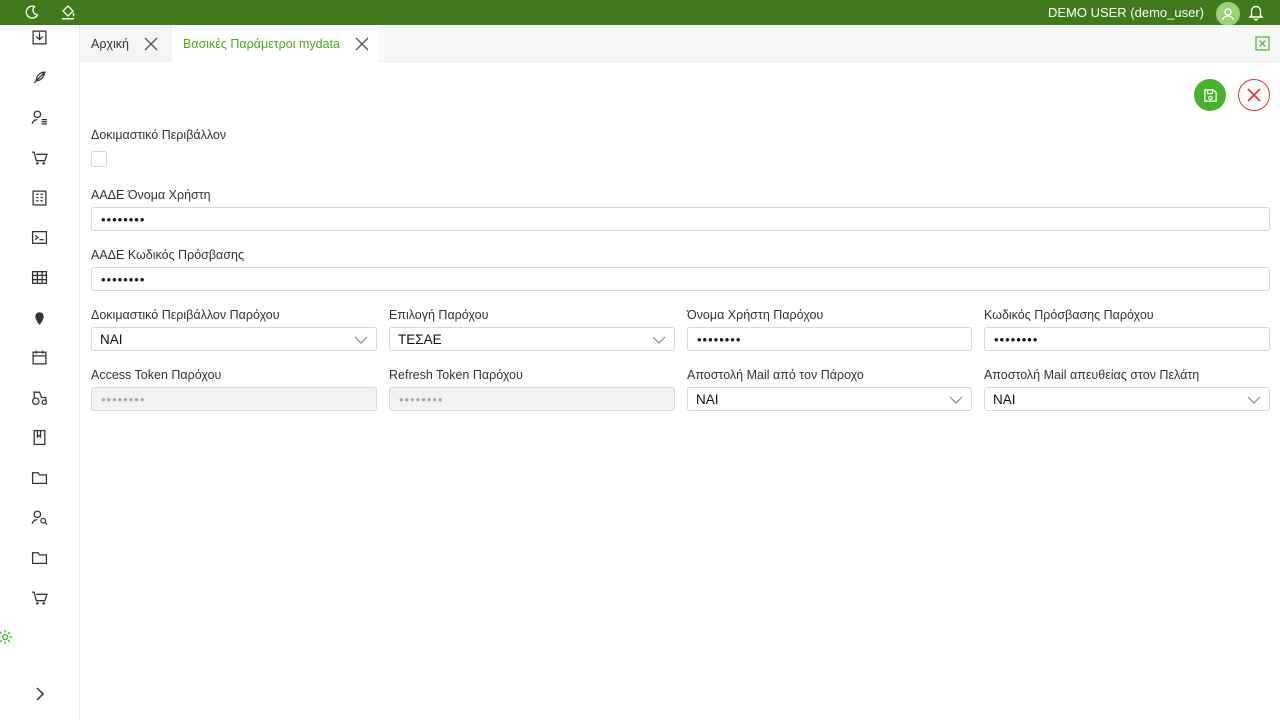 The height and width of the screenshot is (720, 1280). I want to click on terminal-icon, so click(39, 237).